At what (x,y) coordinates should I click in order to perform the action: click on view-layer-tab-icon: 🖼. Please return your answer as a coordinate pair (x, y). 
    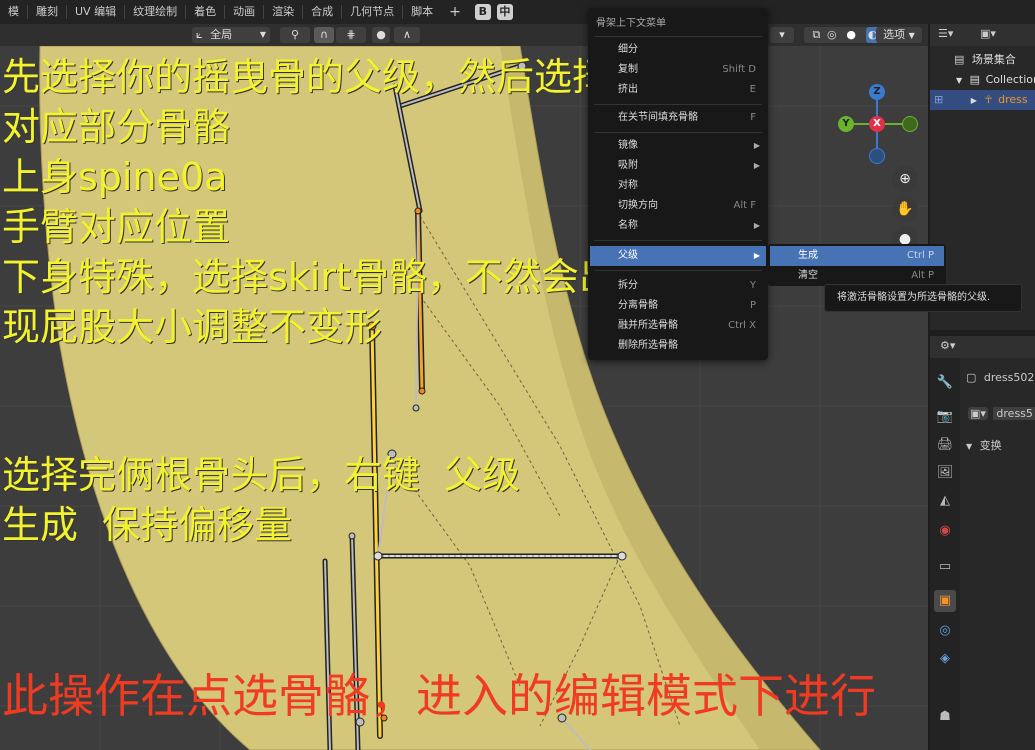
    Looking at the image, I should click on (945, 473).